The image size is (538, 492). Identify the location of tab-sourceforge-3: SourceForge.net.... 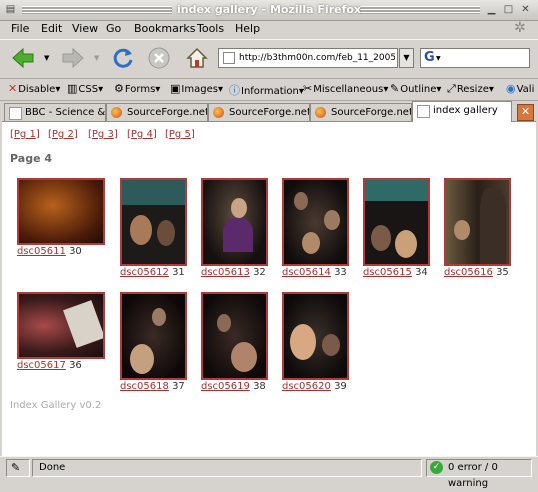
(361, 112).